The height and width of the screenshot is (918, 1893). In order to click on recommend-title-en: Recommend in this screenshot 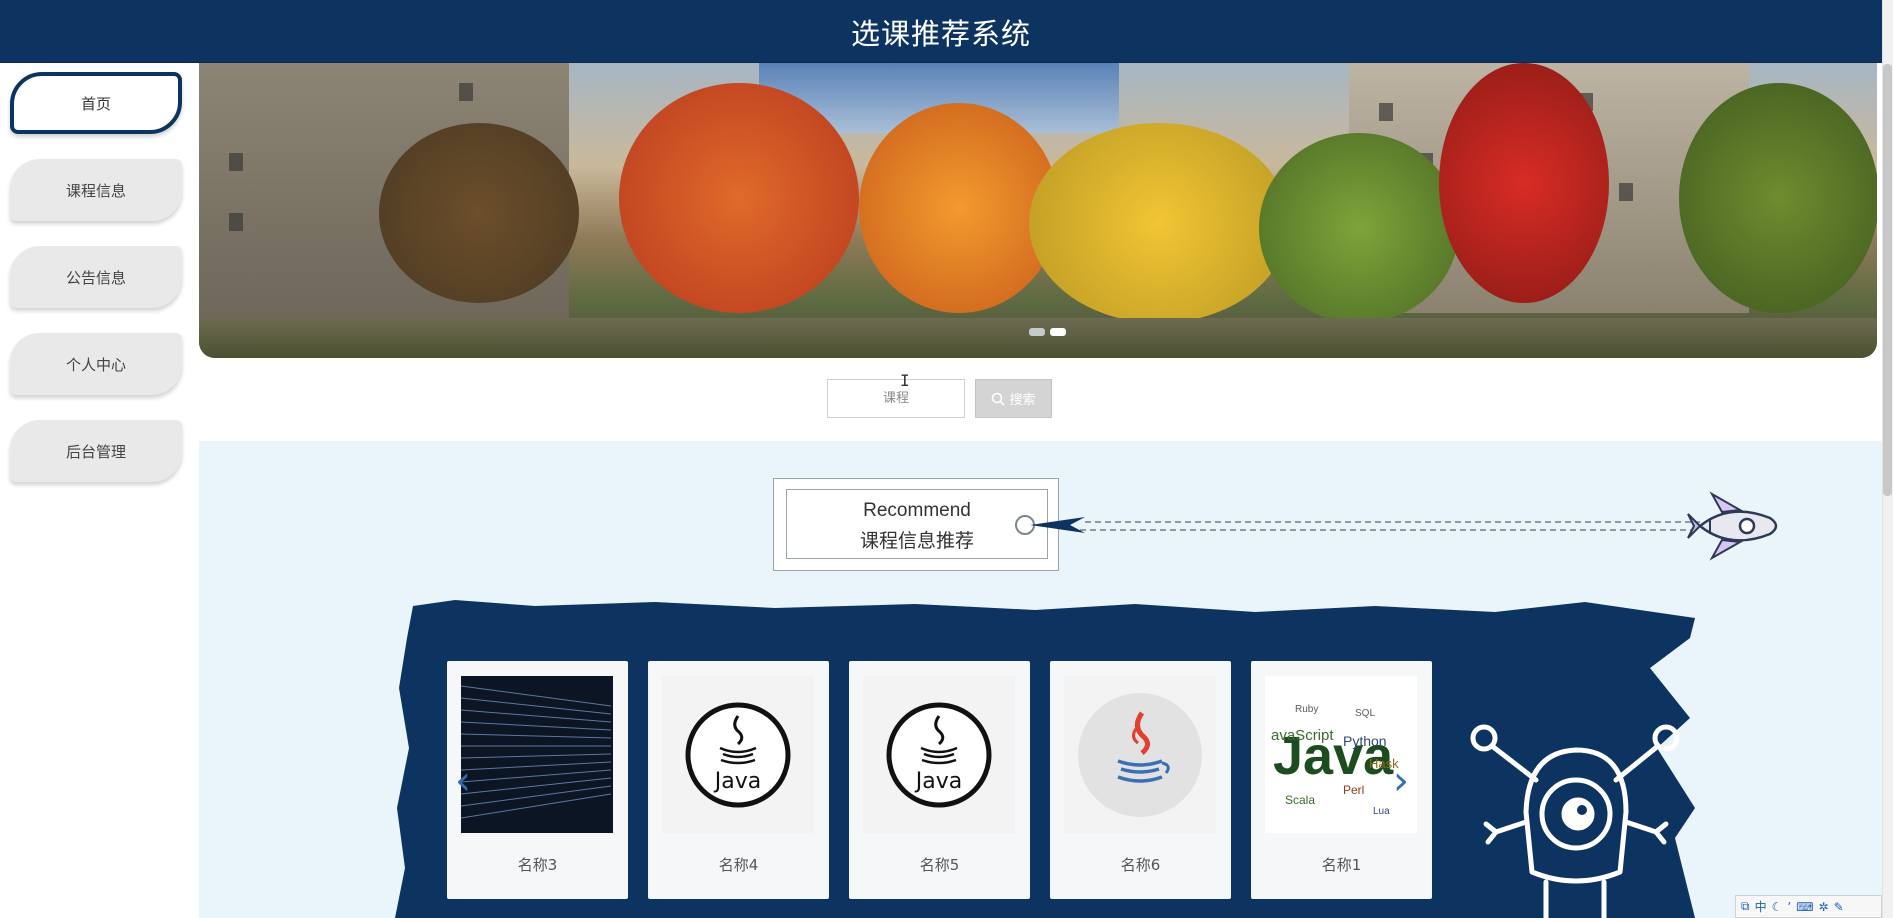, I will do `click(917, 510)`.